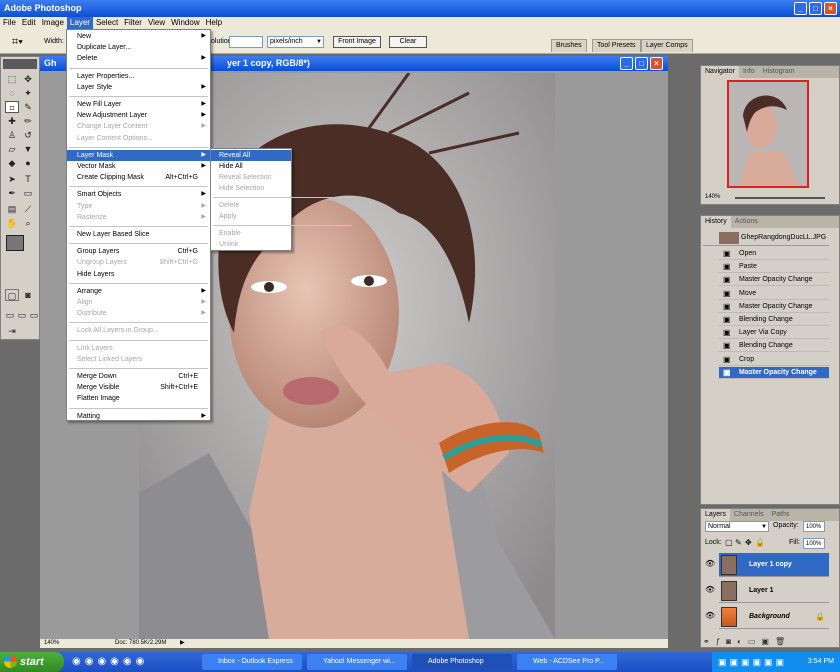 The height and width of the screenshot is (672, 840). Describe the element at coordinates (800, 8) in the screenshot. I see `minimize-icon: _` at that location.